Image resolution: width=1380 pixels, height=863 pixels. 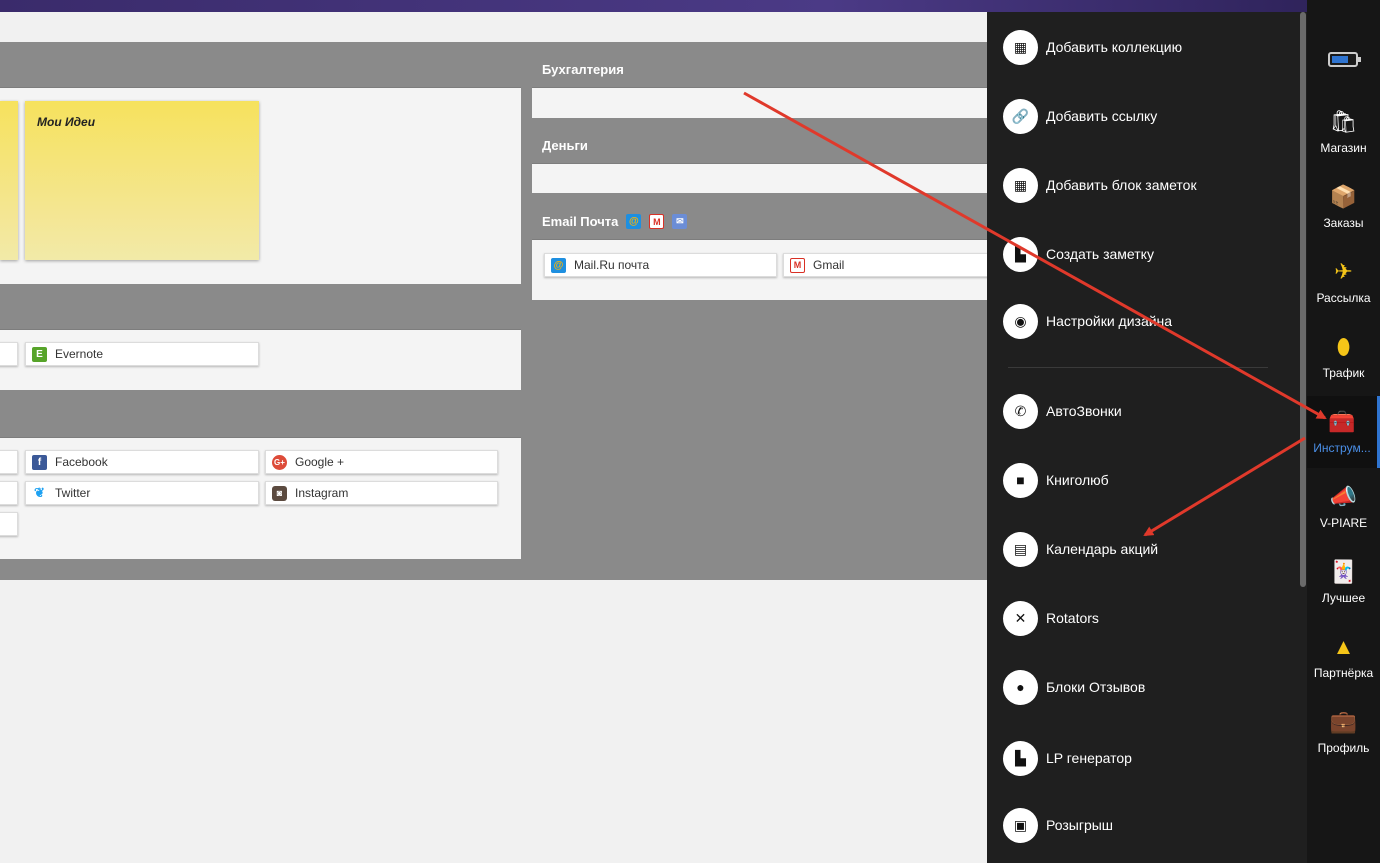 What do you see at coordinates (260, 420) in the screenshot?
I see `social-panel-header` at bounding box center [260, 420].